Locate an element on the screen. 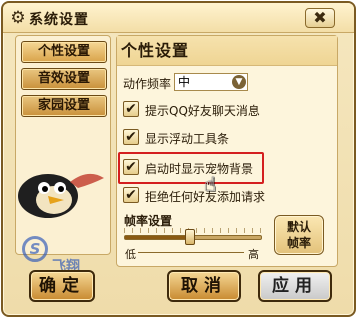  default-frame-rate-button: 默认 帧率 is located at coordinates (299, 235).